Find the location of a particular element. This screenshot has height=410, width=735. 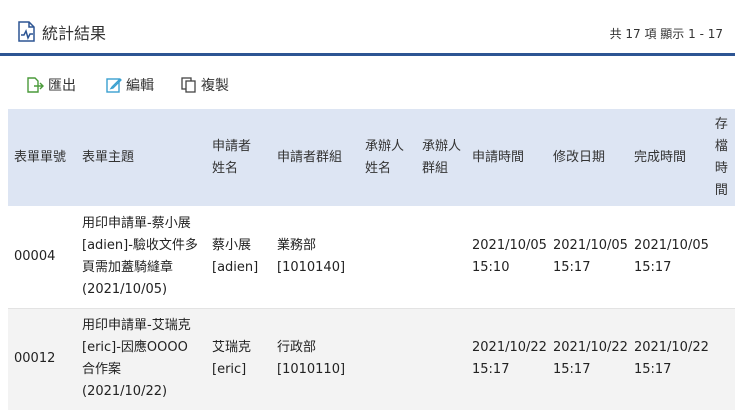

cell-completed-time: 2021/10/05 15:17 is located at coordinates (668, 257).